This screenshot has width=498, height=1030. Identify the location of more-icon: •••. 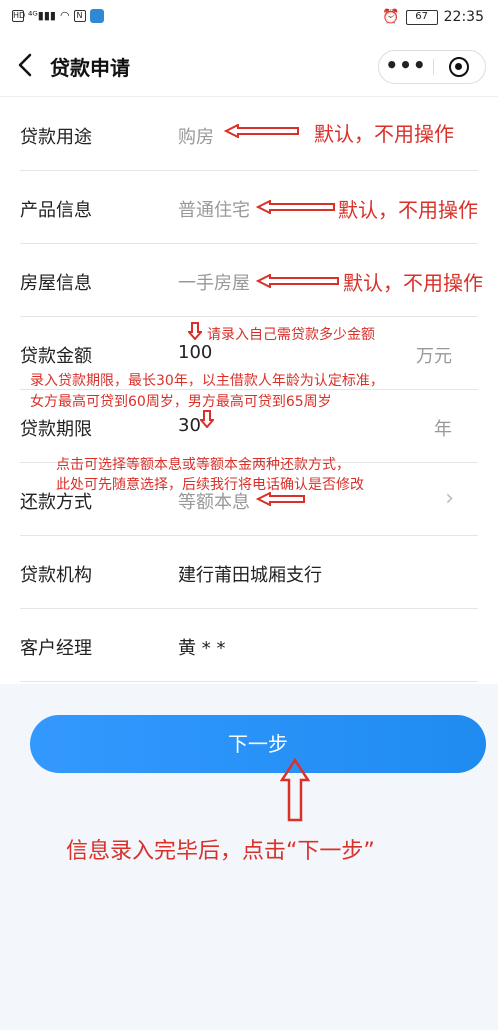
(406, 67).